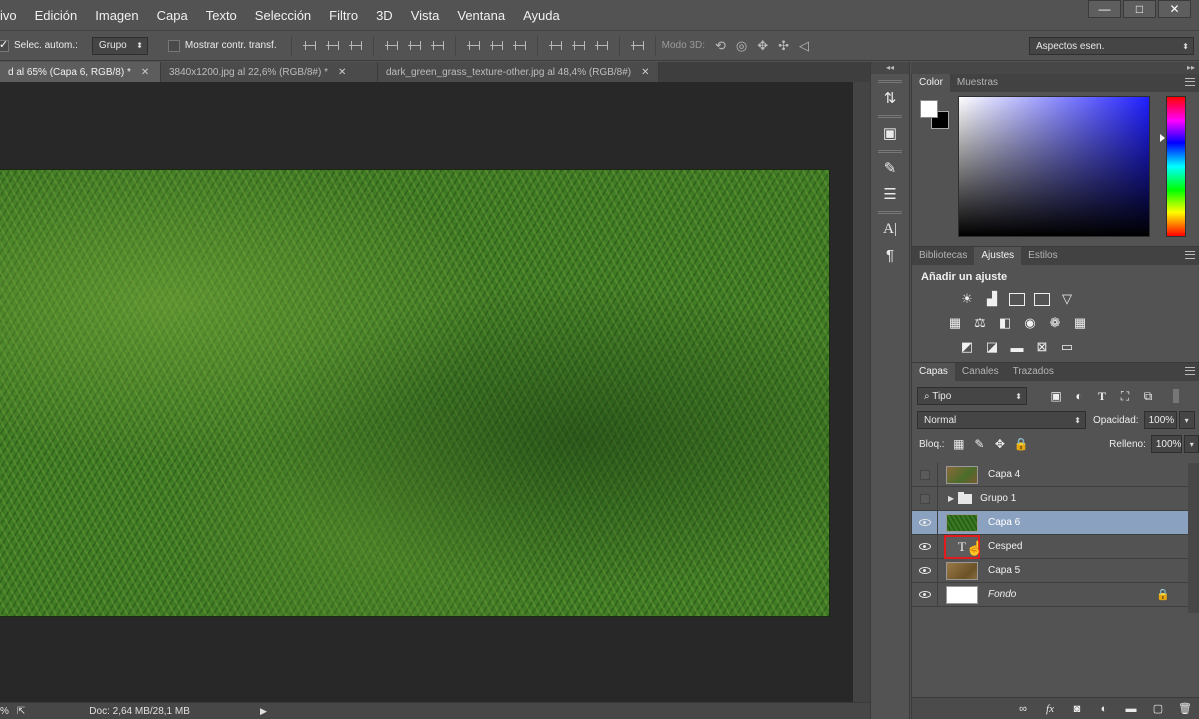 This screenshot has height=719, width=1199. I want to click on align-bottom-icon, so click(355, 45).